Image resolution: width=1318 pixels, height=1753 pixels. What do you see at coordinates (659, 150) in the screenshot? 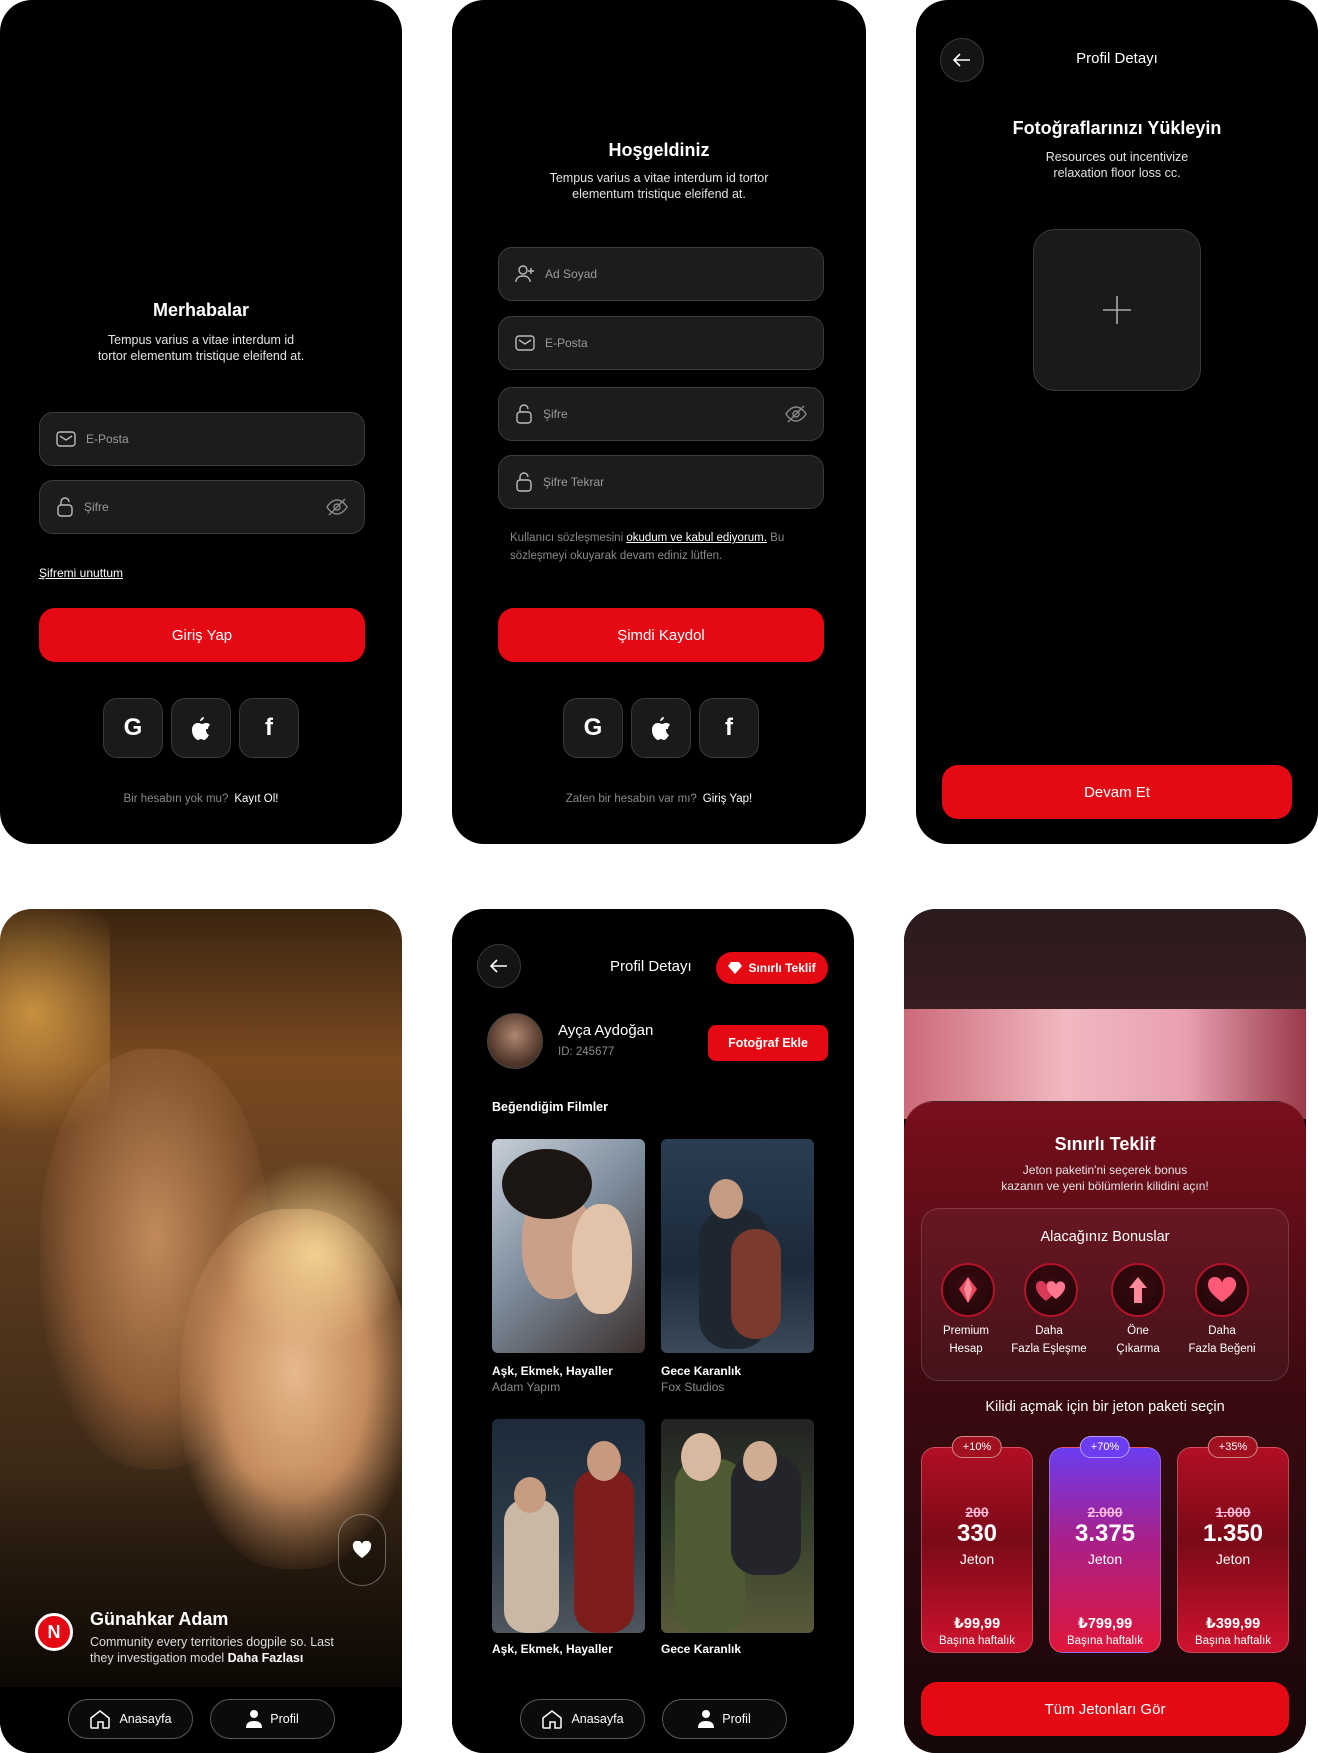
I see `register-title: Hoşgeldiniz` at bounding box center [659, 150].